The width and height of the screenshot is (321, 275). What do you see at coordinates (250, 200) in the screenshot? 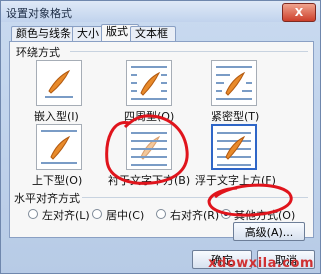
I see `annotation-circle-other-align` at bounding box center [250, 200].